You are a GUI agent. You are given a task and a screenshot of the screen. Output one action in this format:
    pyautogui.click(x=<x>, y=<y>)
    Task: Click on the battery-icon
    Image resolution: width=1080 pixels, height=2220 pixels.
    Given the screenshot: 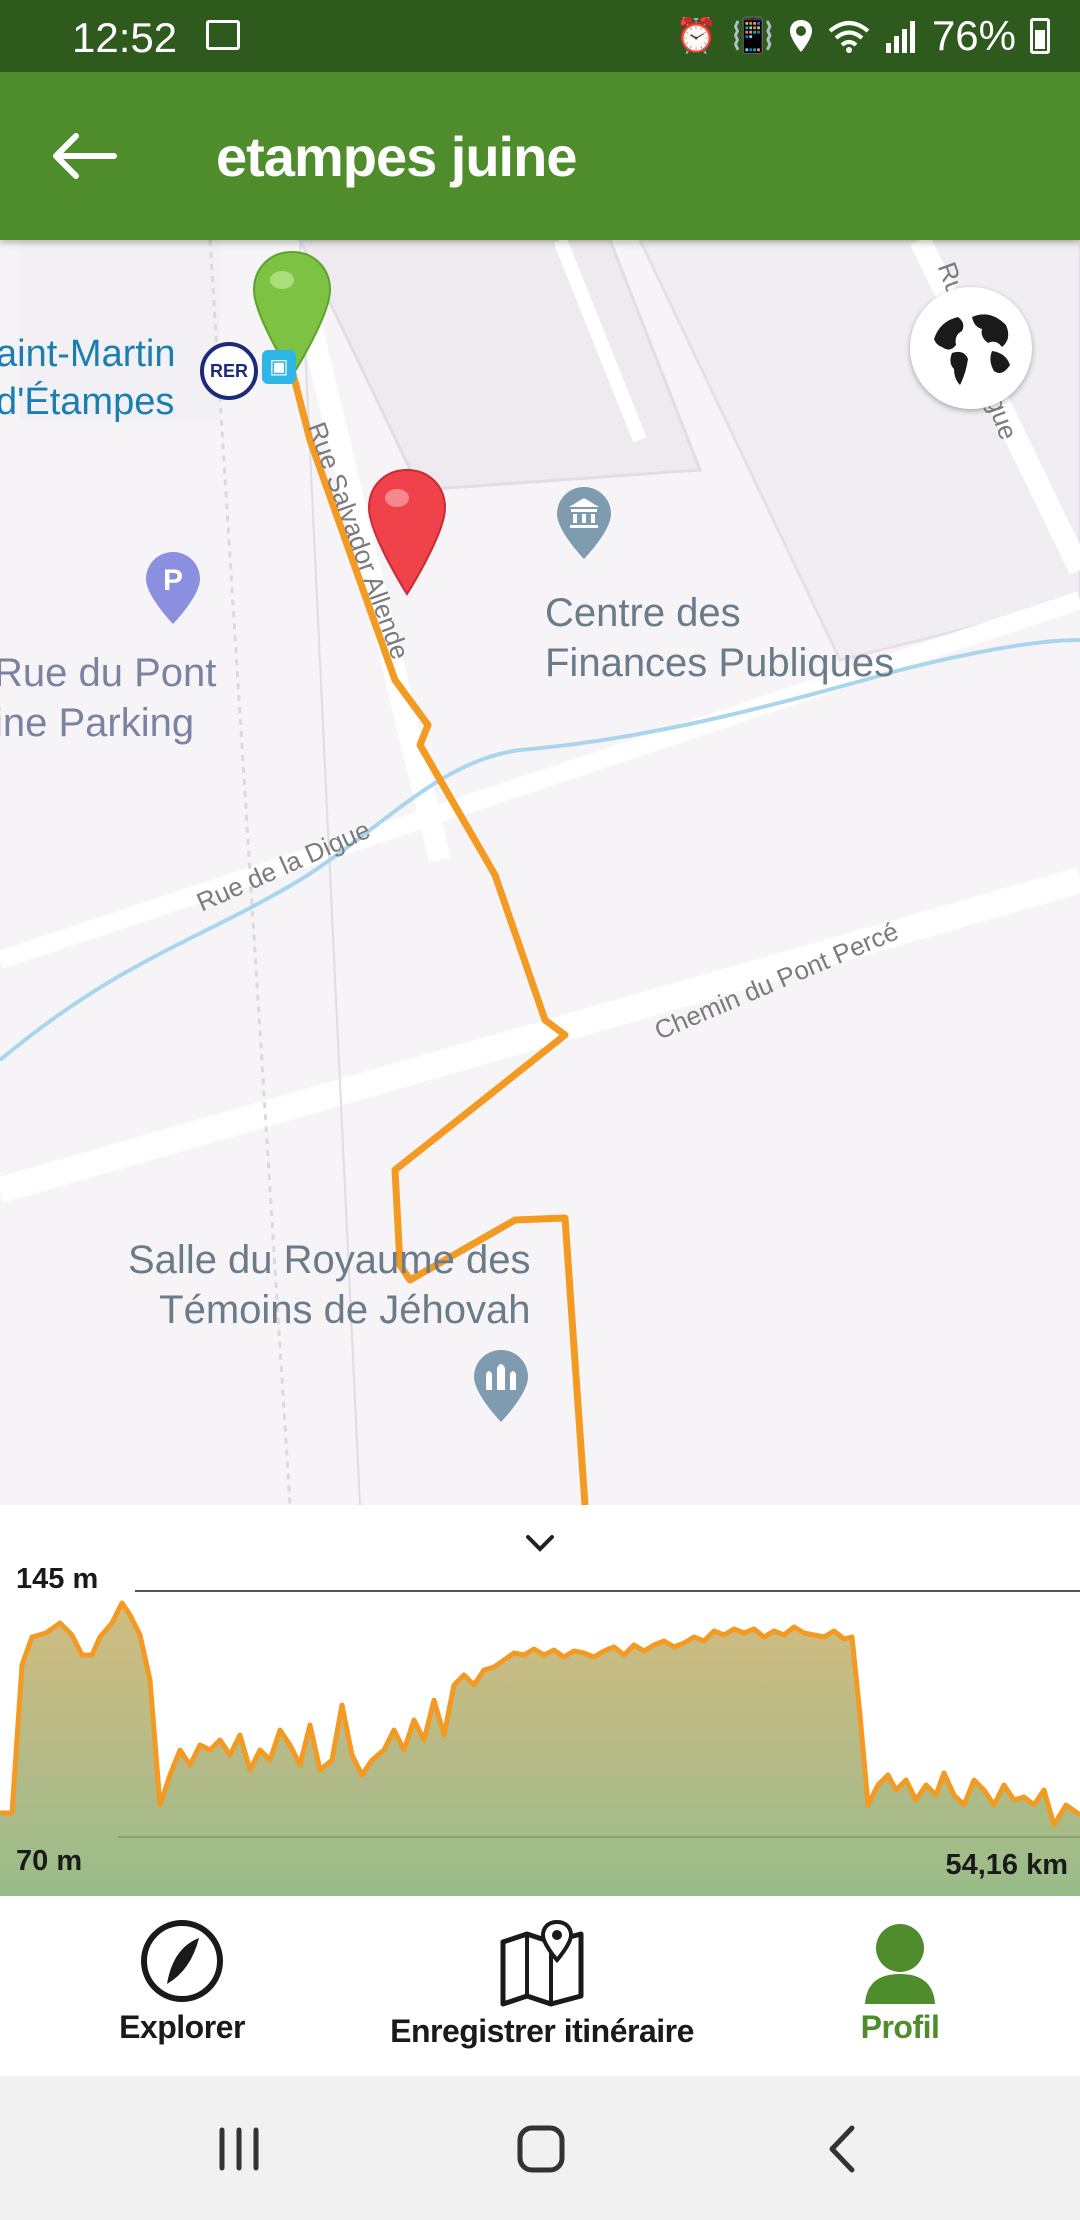 What is the action you would take?
    pyautogui.click(x=1040, y=36)
    